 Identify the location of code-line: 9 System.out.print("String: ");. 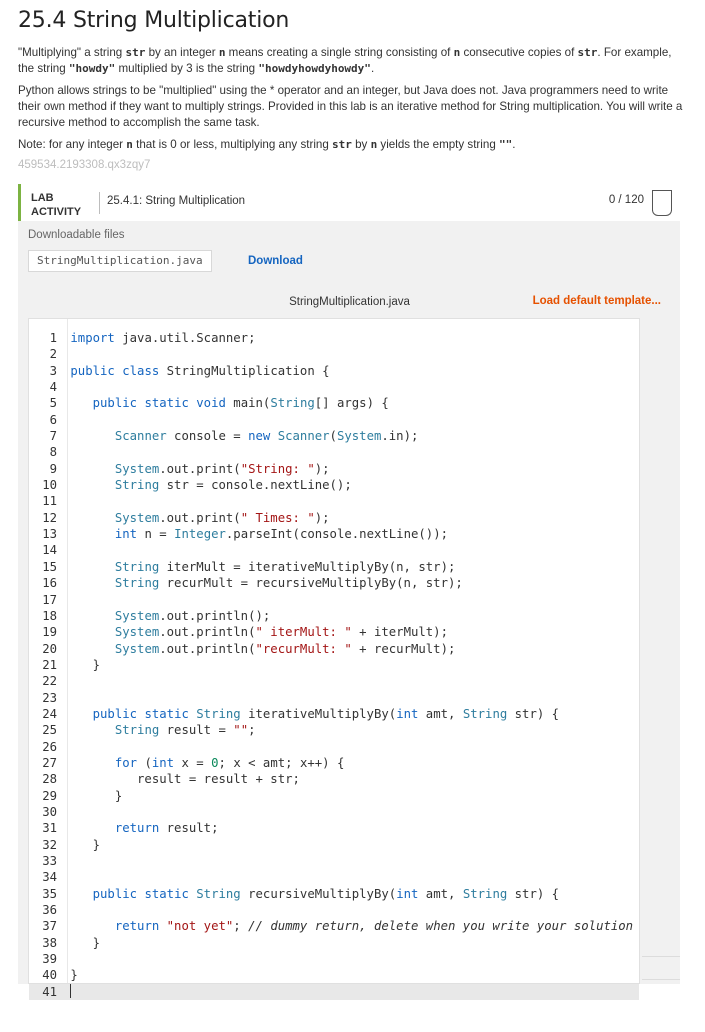
(334, 469).